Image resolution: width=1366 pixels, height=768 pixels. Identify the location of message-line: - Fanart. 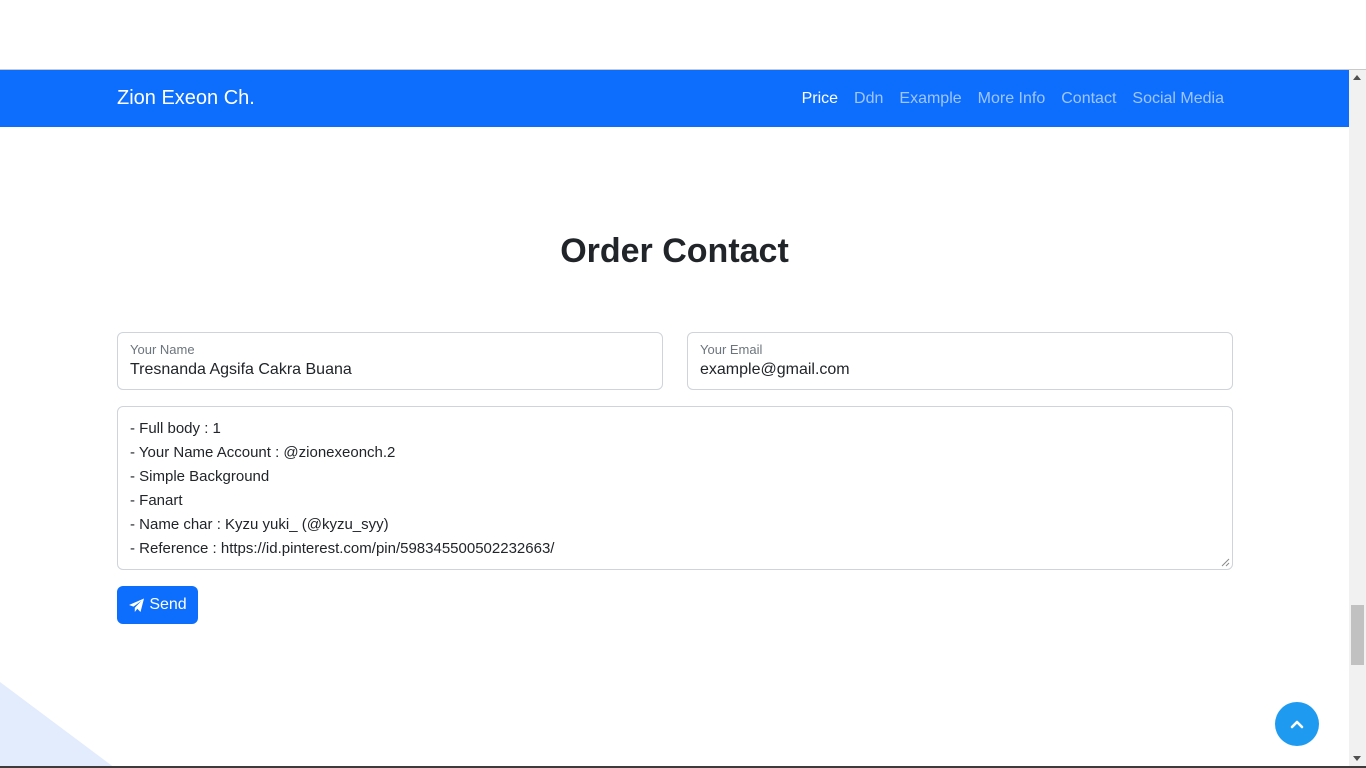
(156, 500).